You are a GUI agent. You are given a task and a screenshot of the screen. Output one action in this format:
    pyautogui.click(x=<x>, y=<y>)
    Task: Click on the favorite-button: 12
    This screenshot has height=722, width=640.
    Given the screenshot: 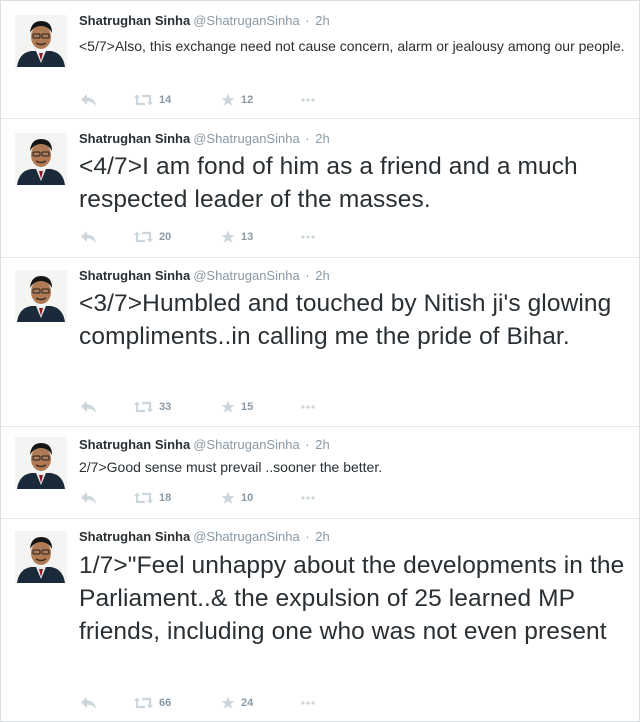 What is the action you would take?
    pyautogui.click(x=237, y=100)
    